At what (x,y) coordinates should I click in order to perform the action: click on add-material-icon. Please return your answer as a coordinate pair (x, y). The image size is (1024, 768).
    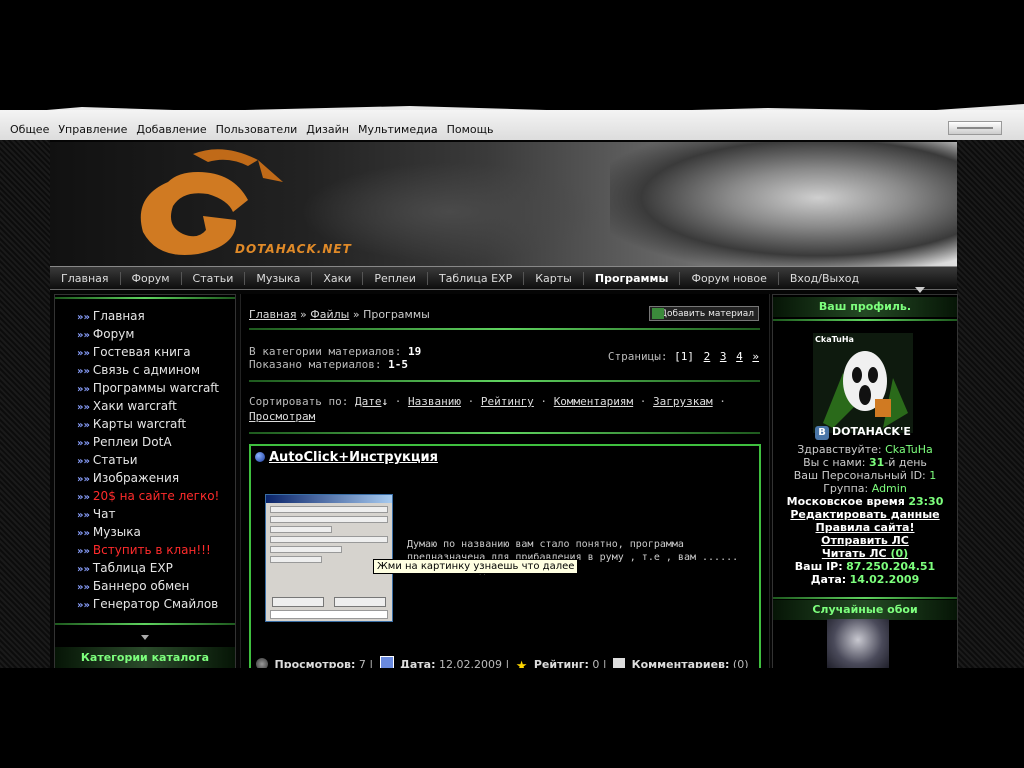
    Looking at the image, I should click on (658, 313).